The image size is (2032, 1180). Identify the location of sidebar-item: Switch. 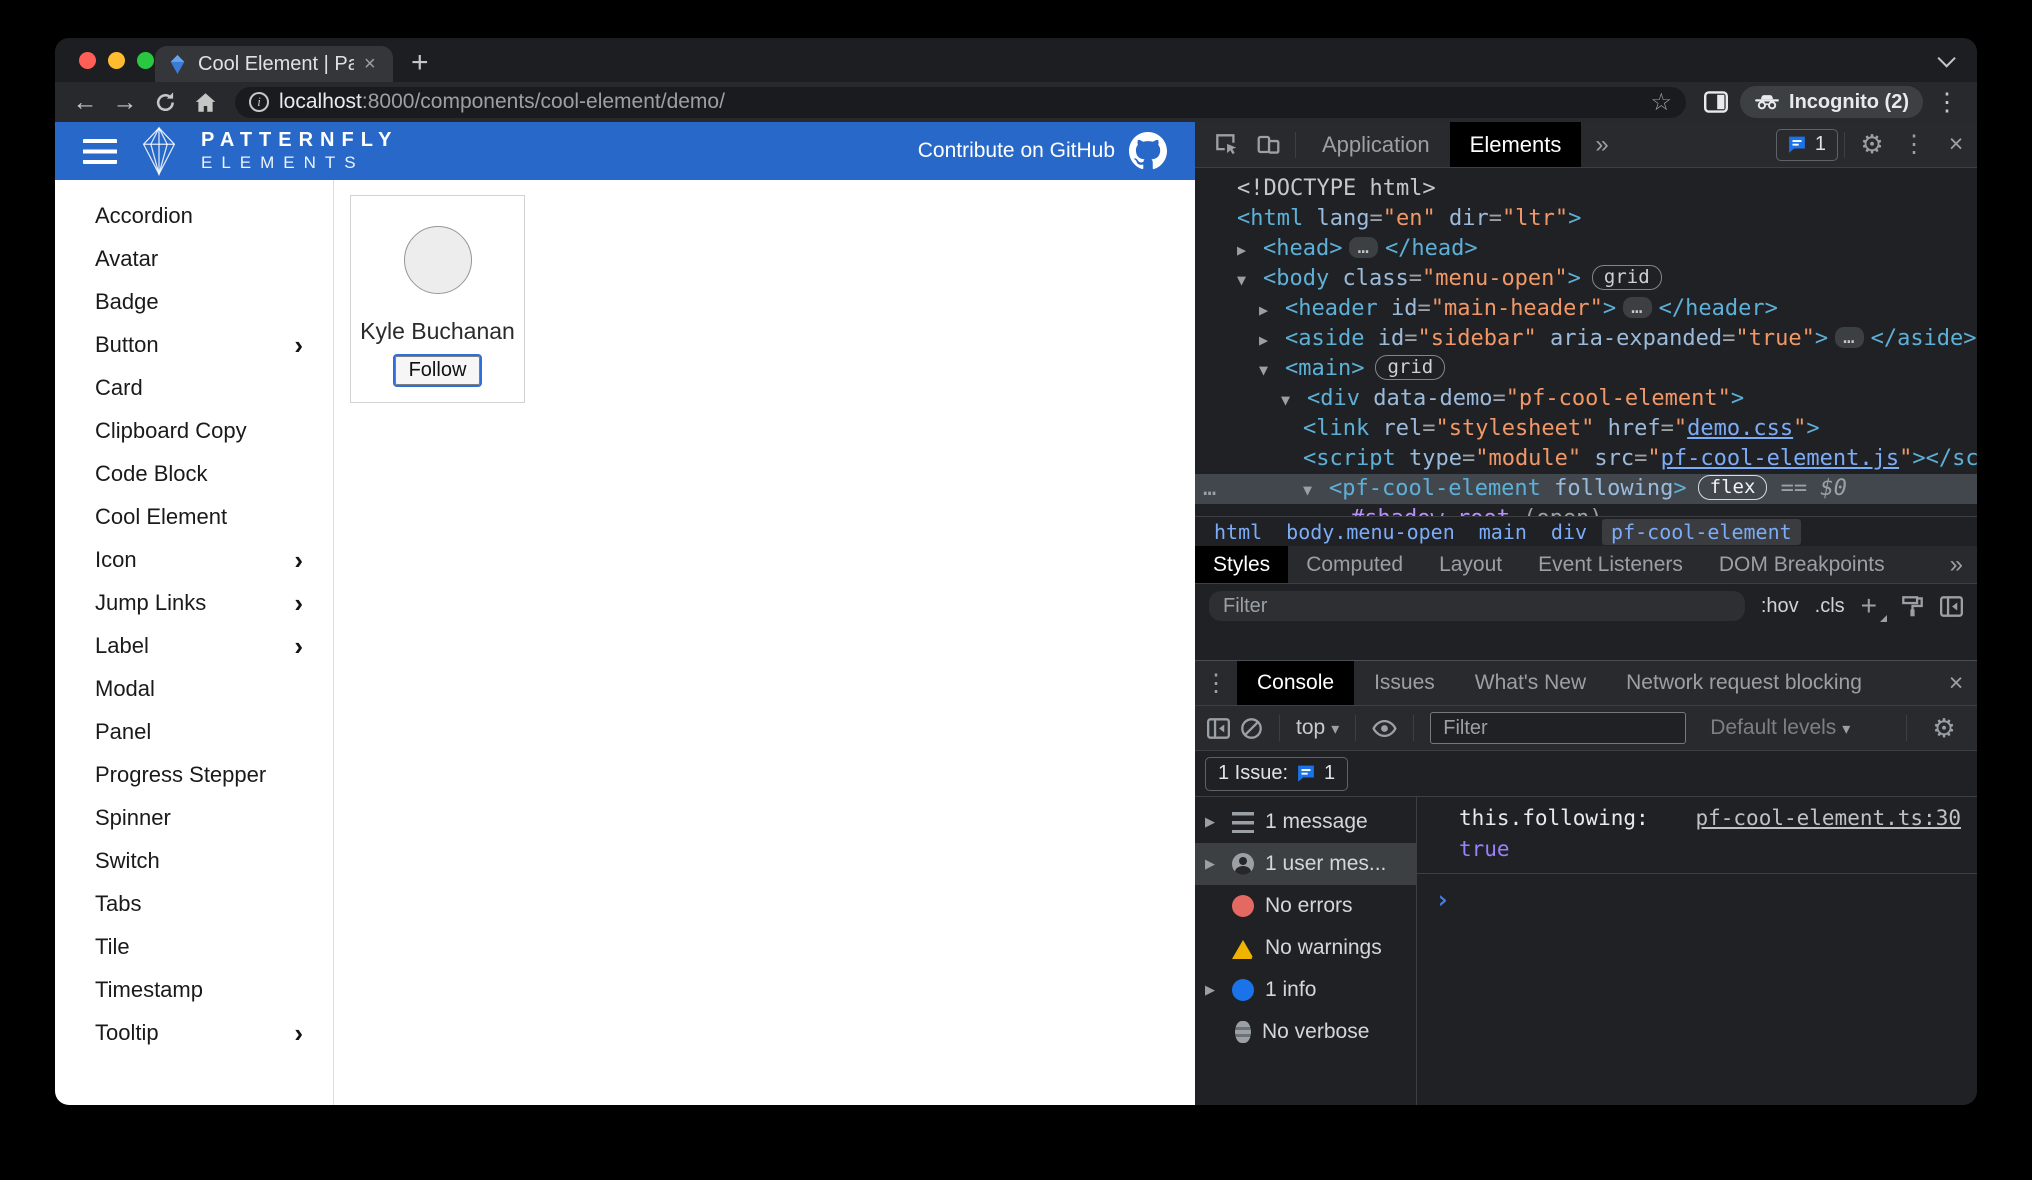
(194, 860).